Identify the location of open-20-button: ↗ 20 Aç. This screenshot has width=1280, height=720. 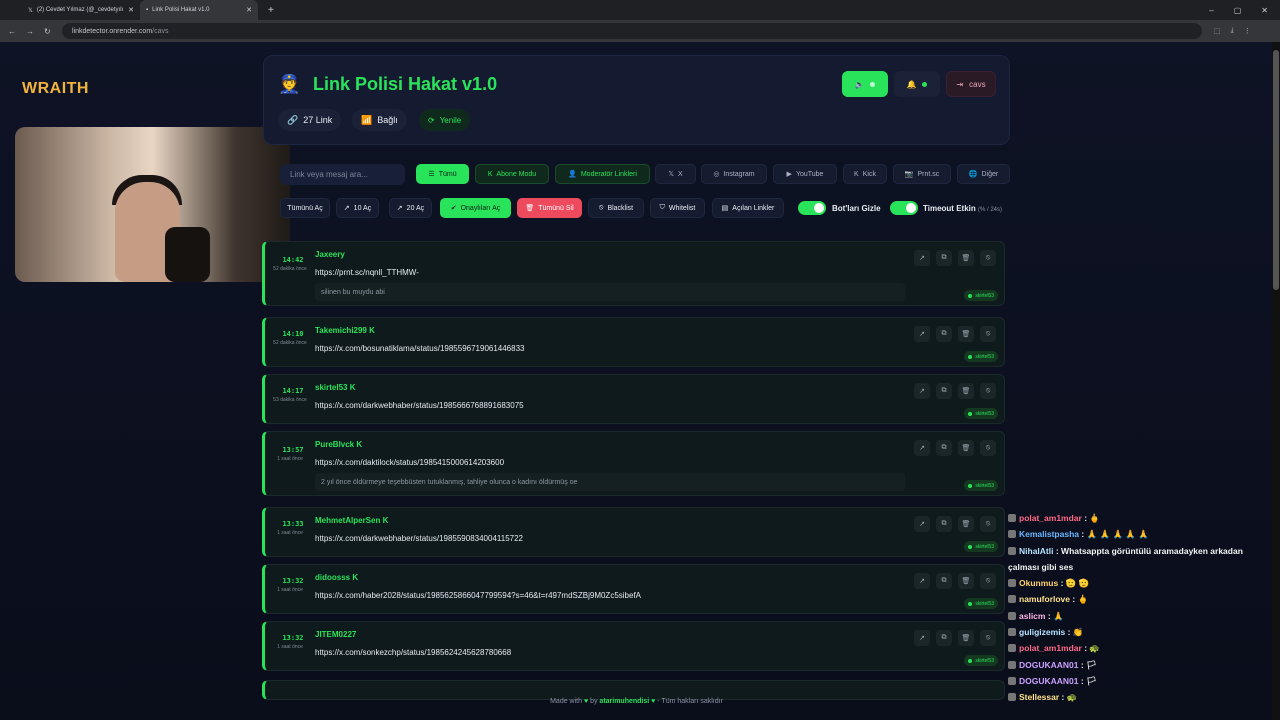
(410, 208).